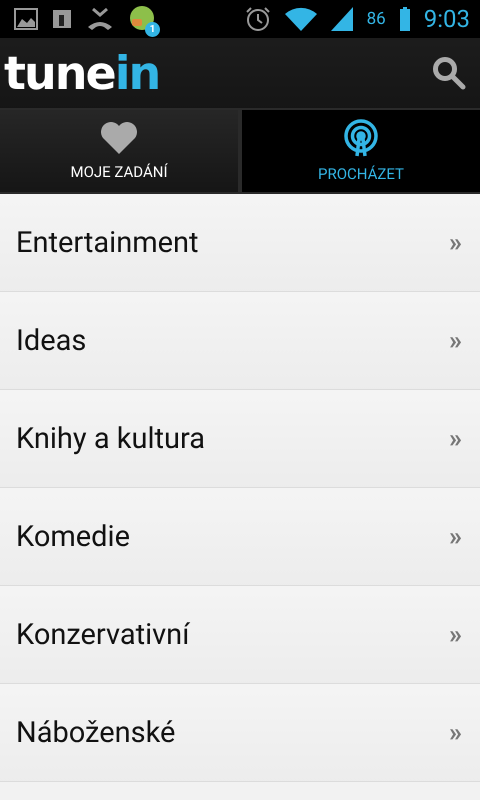 This screenshot has height=800, width=480. Describe the element at coordinates (119, 138) in the screenshot. I see `heart-icon` at that location.